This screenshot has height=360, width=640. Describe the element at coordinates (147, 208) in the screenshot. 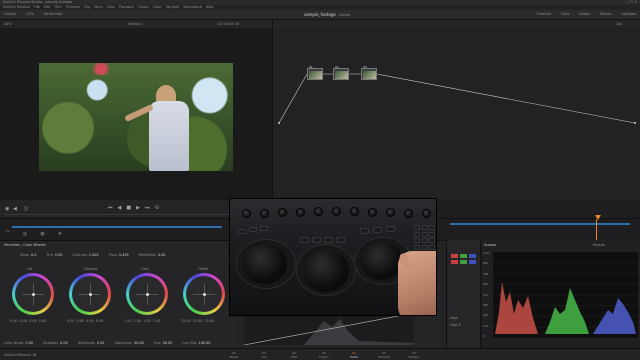

I see `skip-forward-icon: ⏭` at that location.